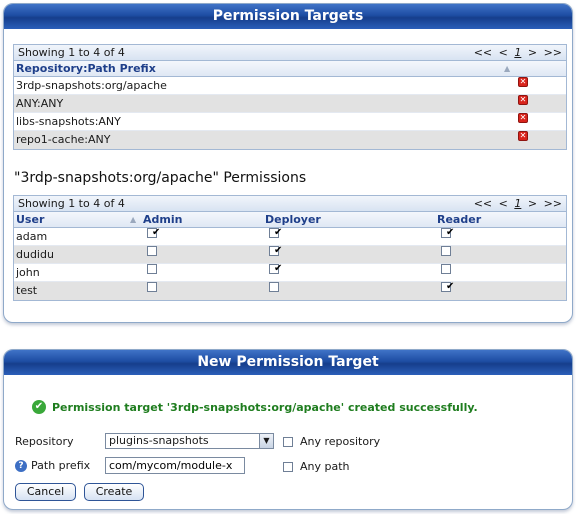  What do you see at coordinates (290, 237) in the screenshot?
I see `table-row: adam ✔ ✔ ✔` at bounding box center [290, 237].